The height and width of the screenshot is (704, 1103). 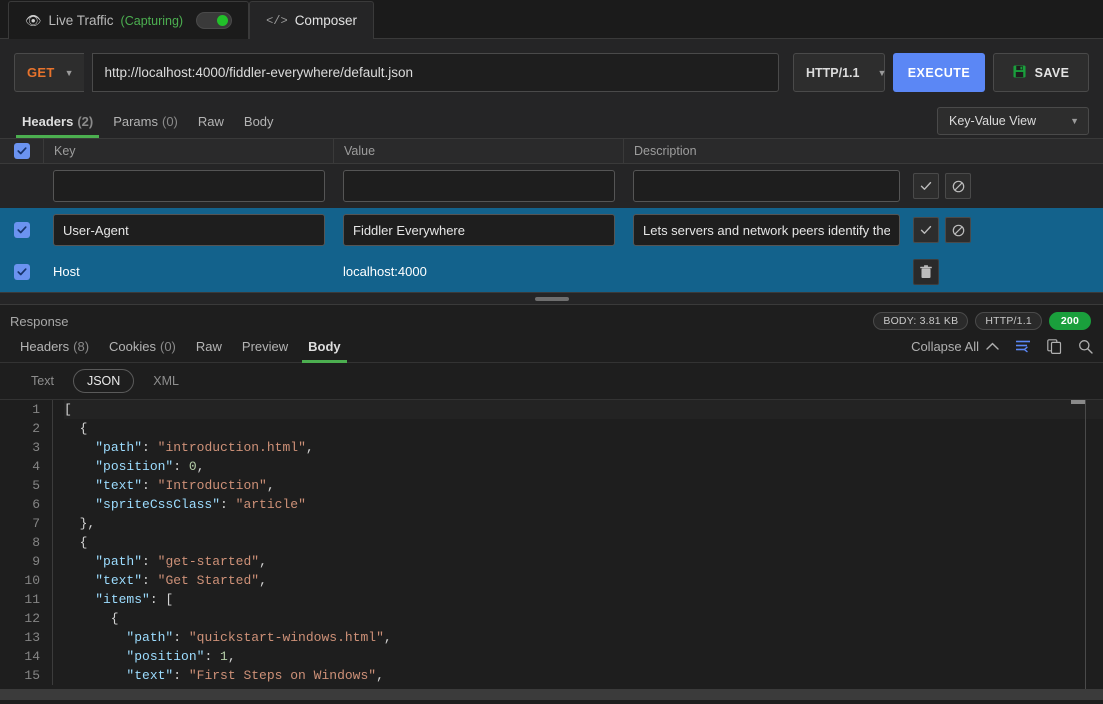 I want to click on pane-splitter, so click(x=551, y=298).